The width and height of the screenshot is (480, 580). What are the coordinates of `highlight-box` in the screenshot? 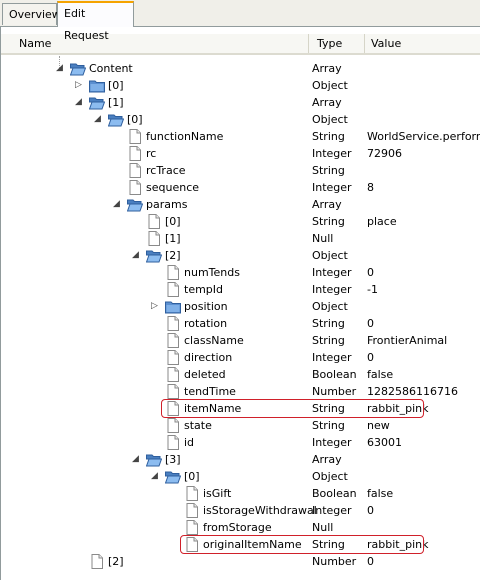 It's located at (292, 408).